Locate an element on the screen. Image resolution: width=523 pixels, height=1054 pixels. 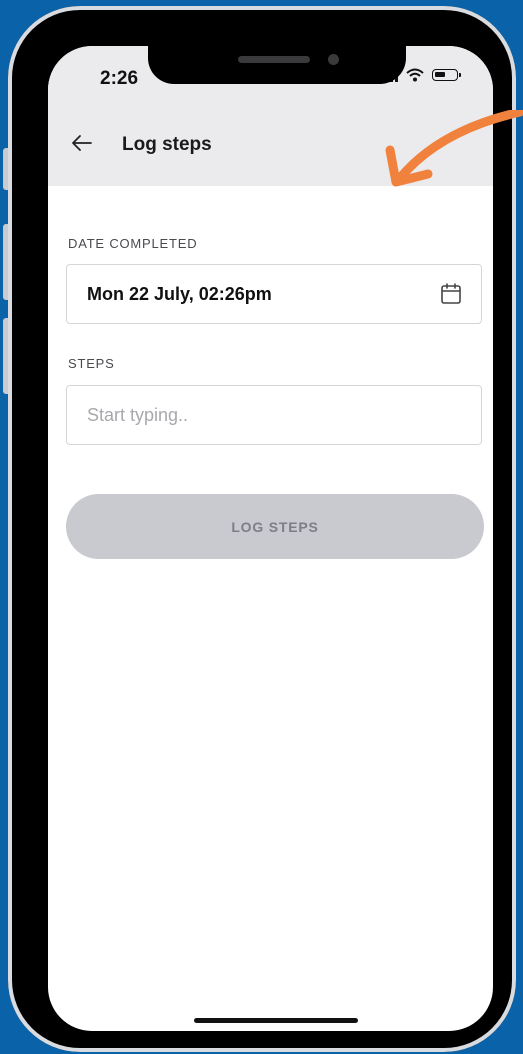
front-camera is located at coordinates (333, 59).